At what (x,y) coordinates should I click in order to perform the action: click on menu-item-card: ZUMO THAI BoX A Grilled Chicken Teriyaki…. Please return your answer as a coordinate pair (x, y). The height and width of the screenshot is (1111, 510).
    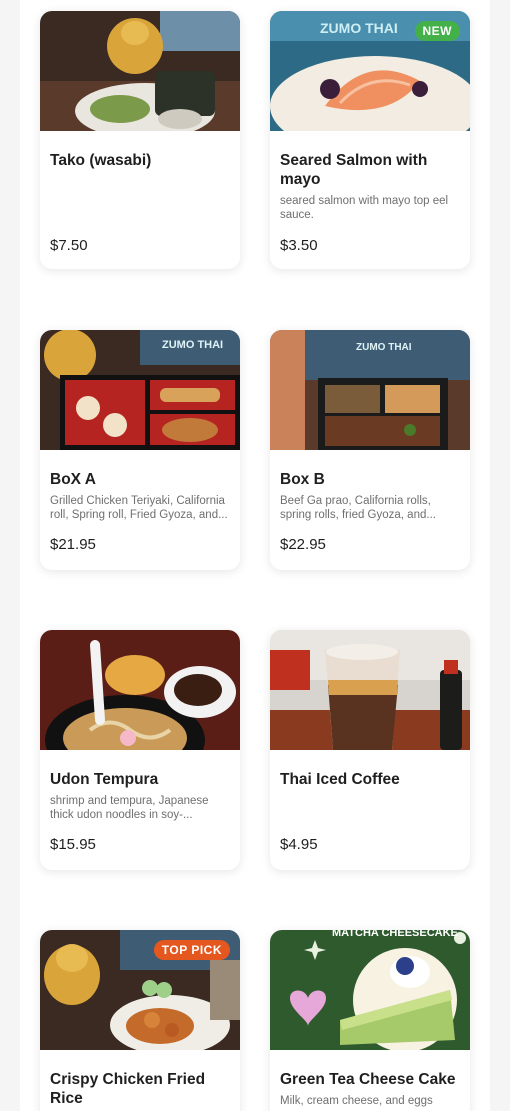
    Looking at the image, I should click on (140, 450).